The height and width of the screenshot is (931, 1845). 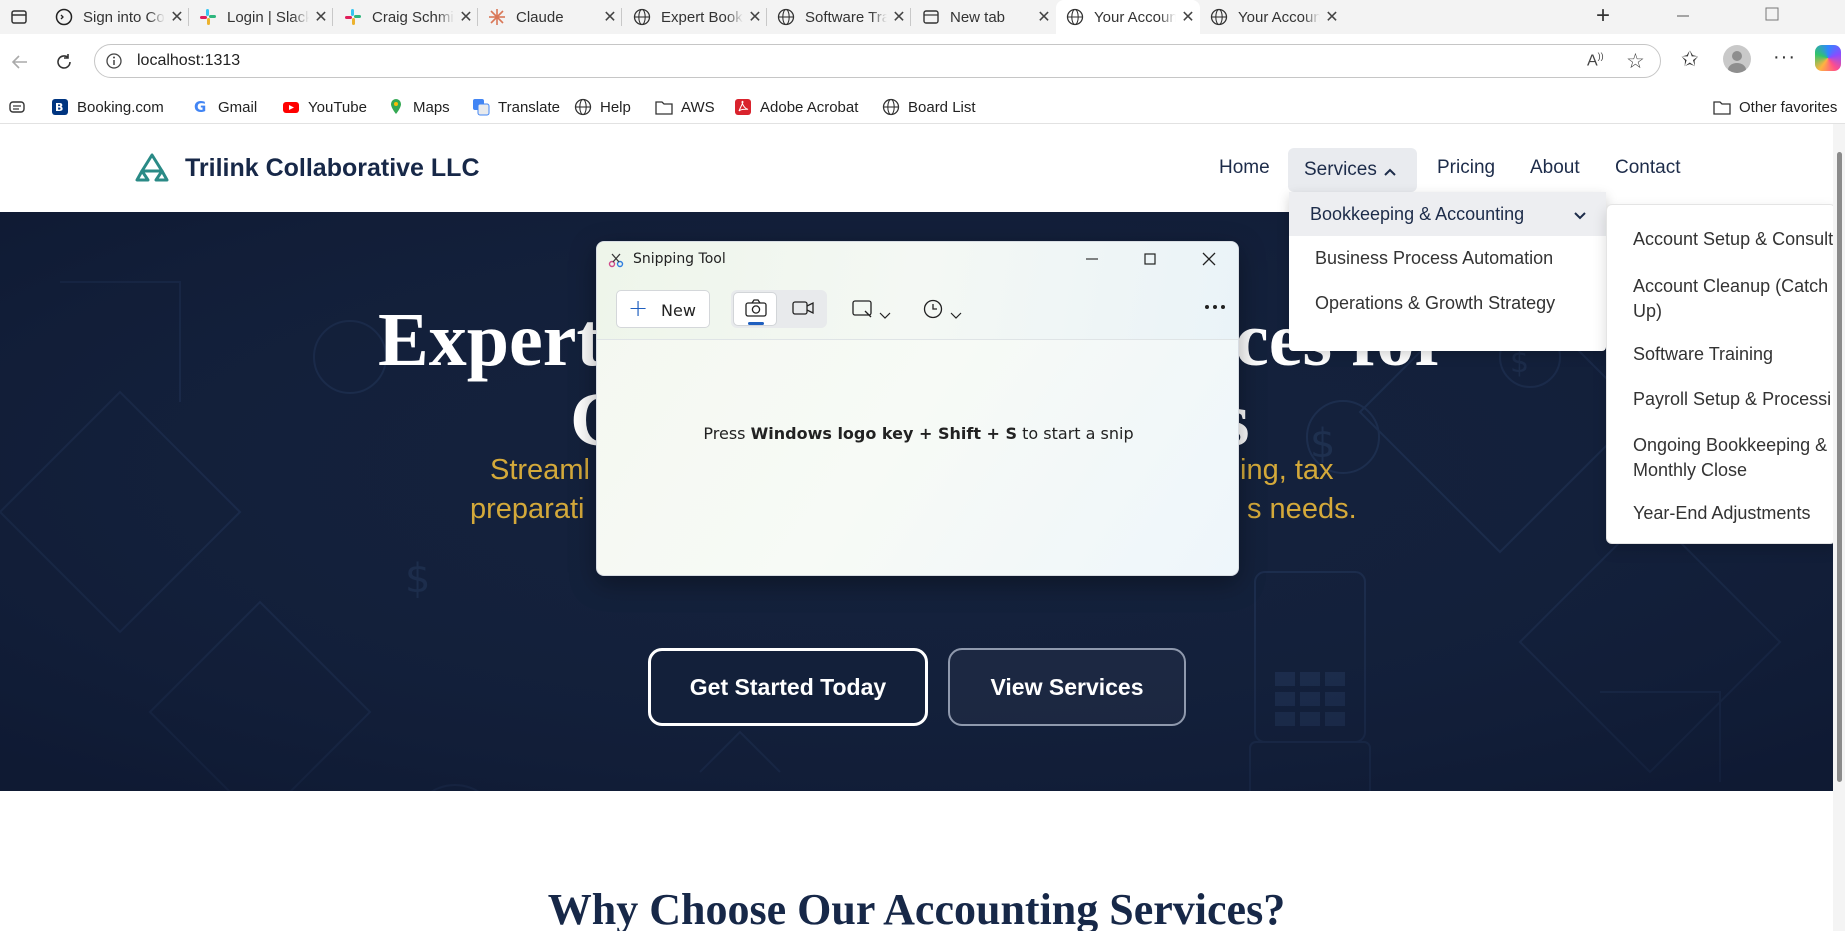 What do you see at coordinates (1683, 16) in the screenshot?
I see `minimize-window-icon` at bounding box center [1683, 16].